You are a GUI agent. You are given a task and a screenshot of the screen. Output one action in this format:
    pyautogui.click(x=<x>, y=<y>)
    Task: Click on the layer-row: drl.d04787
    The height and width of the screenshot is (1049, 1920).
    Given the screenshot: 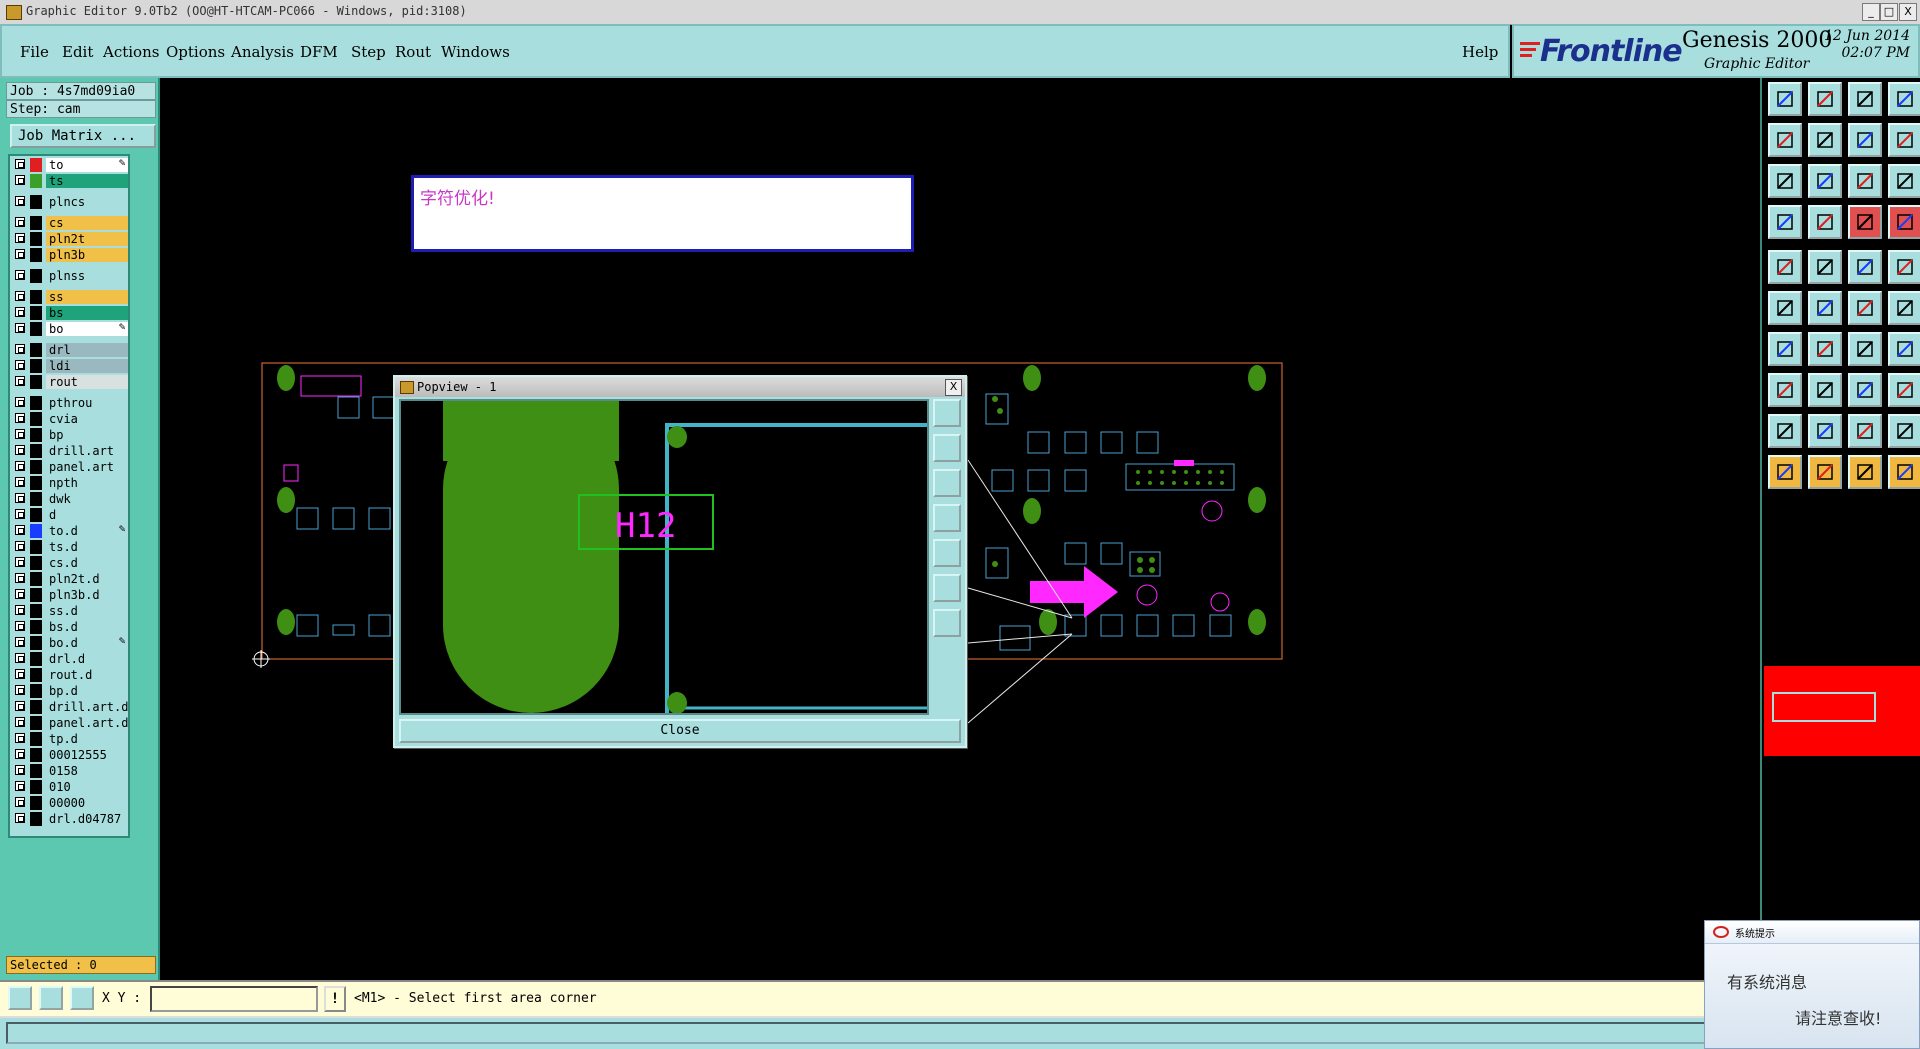 What is the action you would take?
    pyautogui.click(x=70, y=819)
    